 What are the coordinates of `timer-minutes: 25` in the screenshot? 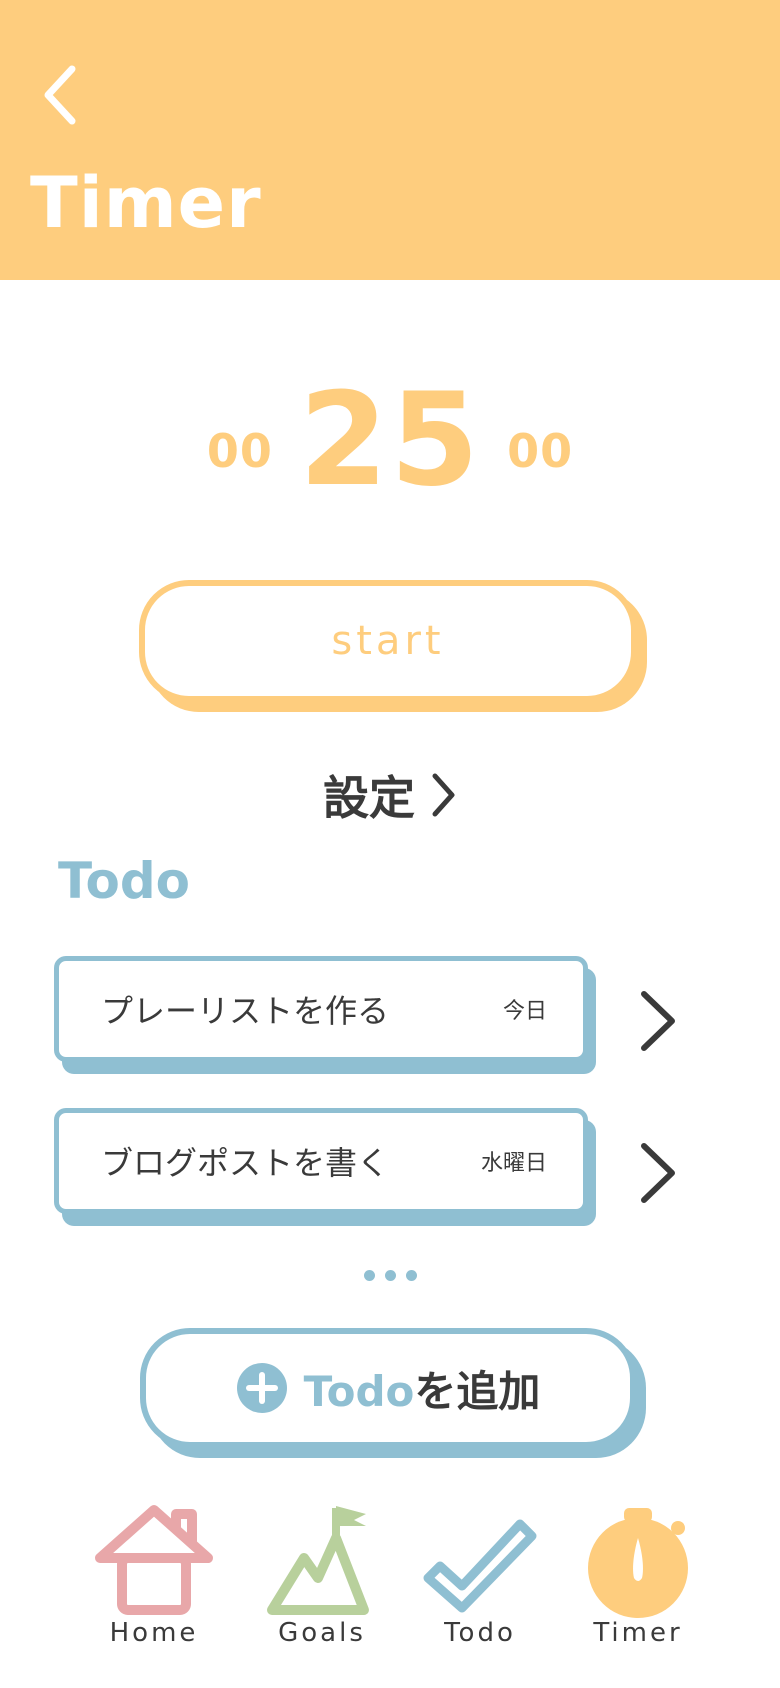 It's located at (390, 440).